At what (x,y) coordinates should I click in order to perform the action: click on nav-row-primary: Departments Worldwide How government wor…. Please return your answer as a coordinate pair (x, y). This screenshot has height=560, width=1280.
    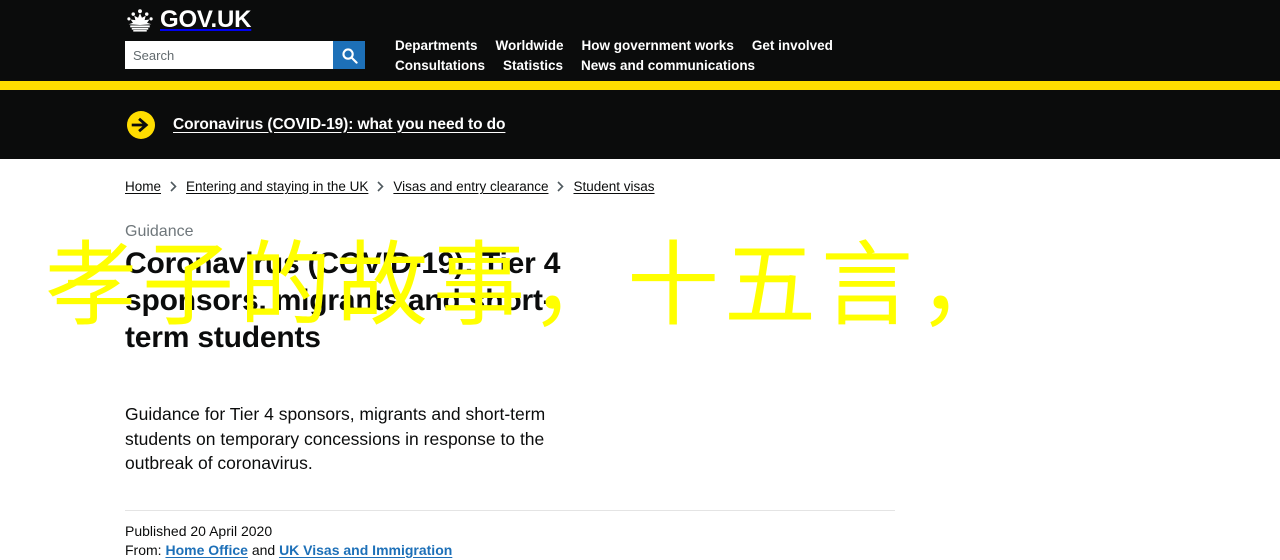
    Looking at the image, I should click on (745, 46).